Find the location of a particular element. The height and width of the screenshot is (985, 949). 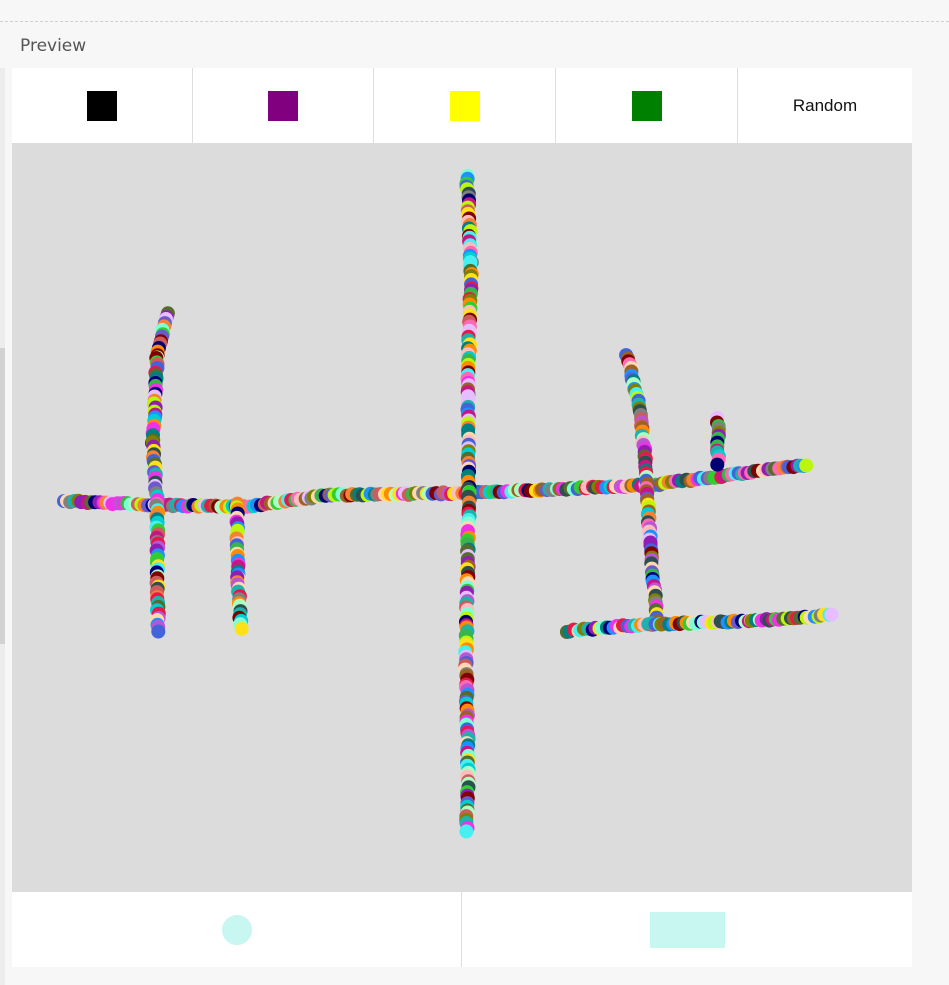

color-button-yellow is located at coordinates (465, 105).